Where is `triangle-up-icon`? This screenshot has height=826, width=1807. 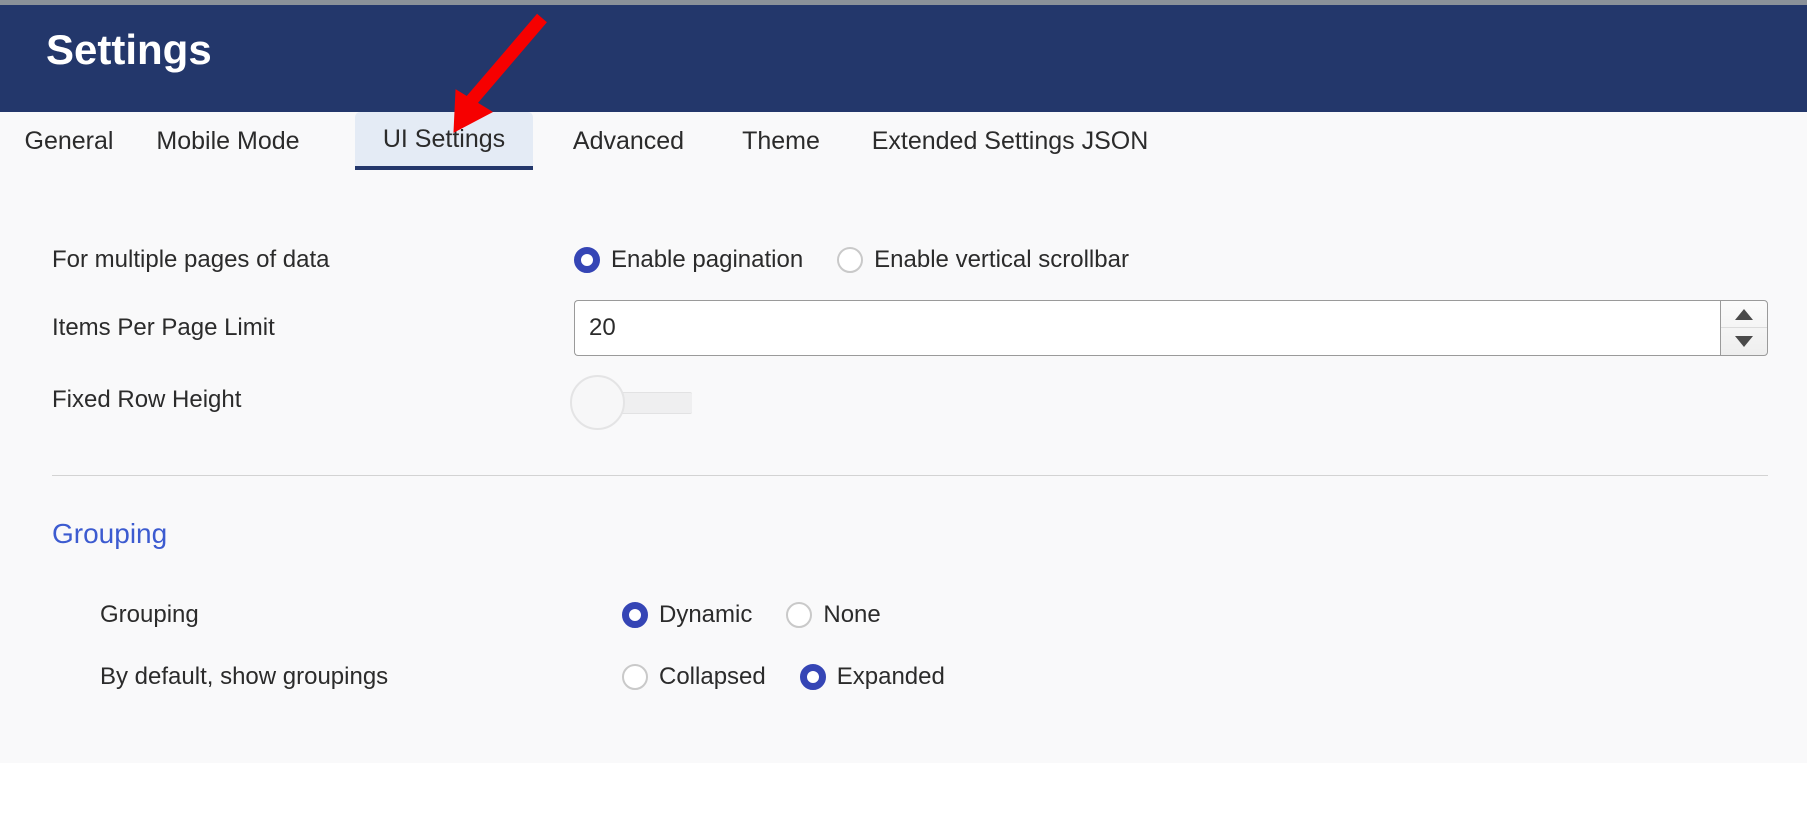
triangle-up-icon is located at coordinates (1744, 314).